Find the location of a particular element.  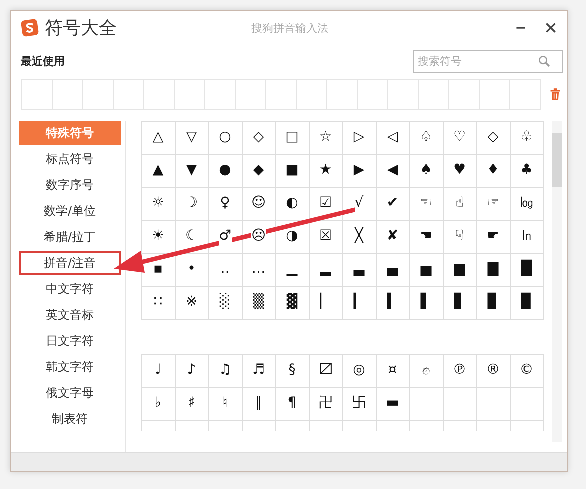

symbol-cell: ♭ is located at coordinates (159, 404).